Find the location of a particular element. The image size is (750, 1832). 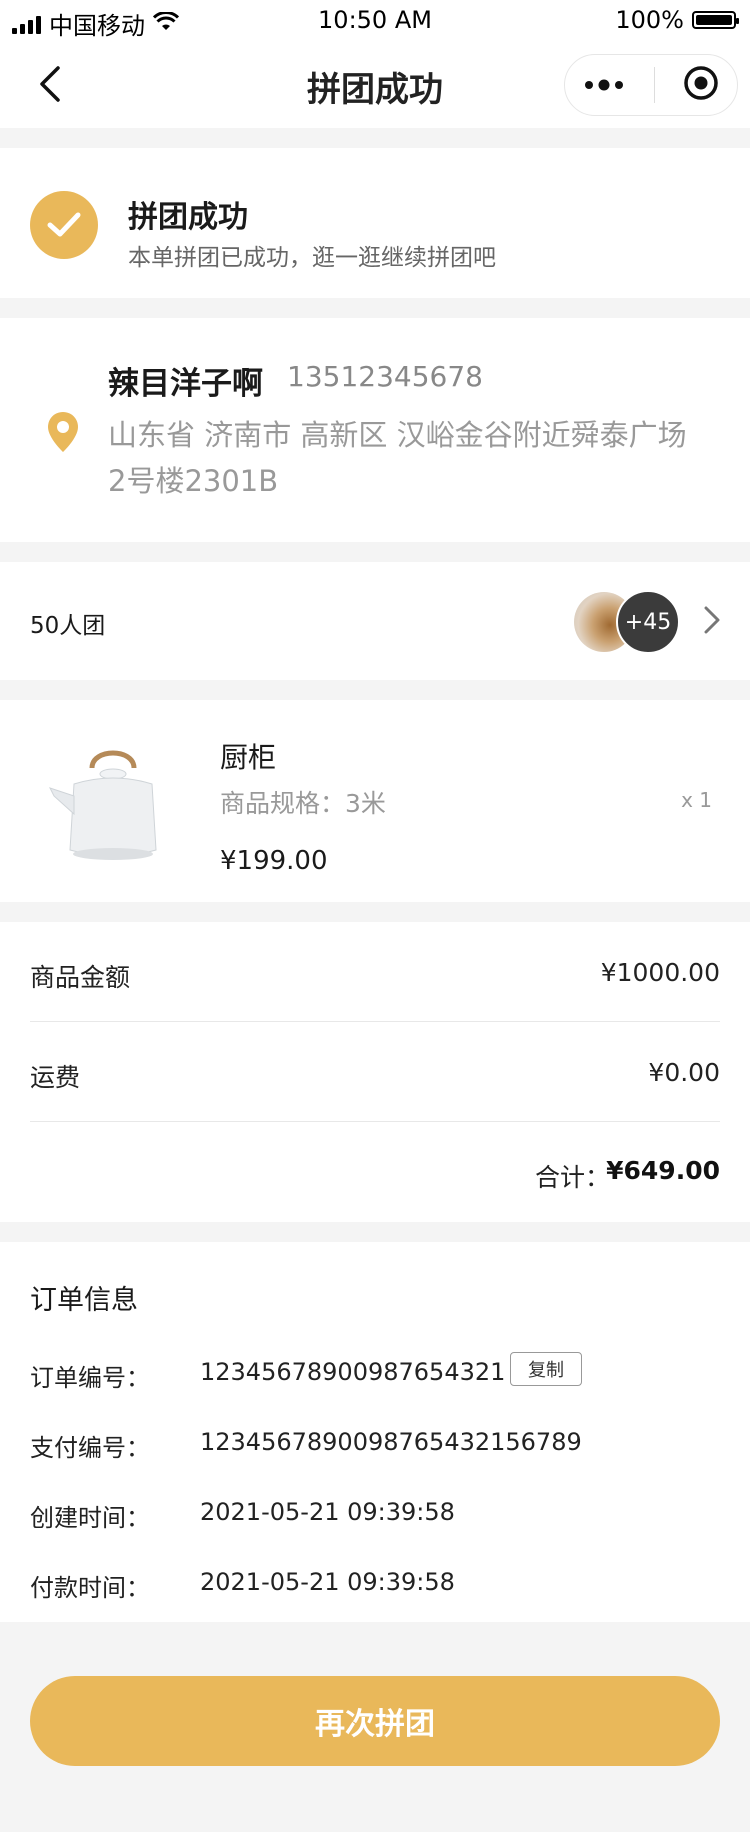

shipping-row: 运费 ¥0.00 is located at coordinates (375, 1072).